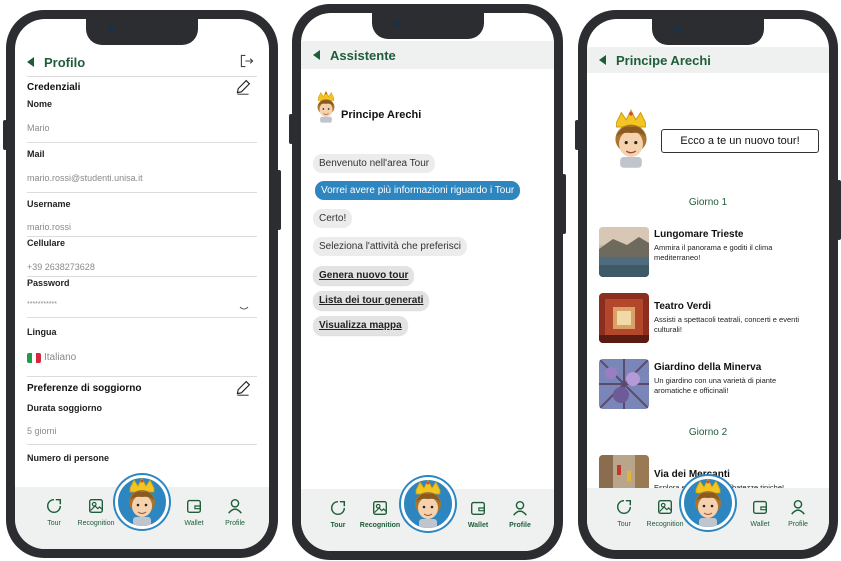 This screenshot has height=561, width=841. Describe the element at coordinates (42, 431) in the screenshot. I see `stay-duration-field: 5 giorni` at that location.